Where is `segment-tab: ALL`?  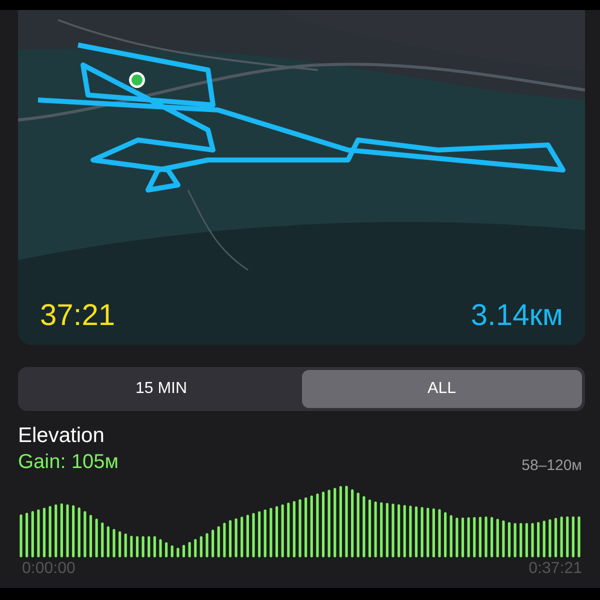
segment-tab: ALL is located at coordinates (442, 389).